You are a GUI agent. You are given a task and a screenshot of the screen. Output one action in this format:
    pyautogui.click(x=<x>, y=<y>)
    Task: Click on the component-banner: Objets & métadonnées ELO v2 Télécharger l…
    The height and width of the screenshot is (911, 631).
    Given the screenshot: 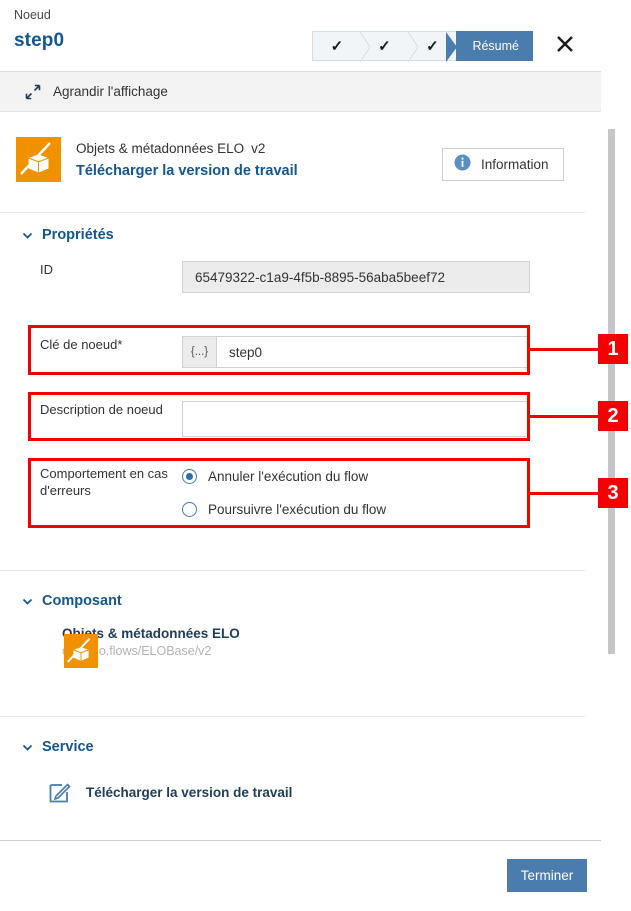 What is the action you would take?
    pyautogui.click(x=292, y=171)
    